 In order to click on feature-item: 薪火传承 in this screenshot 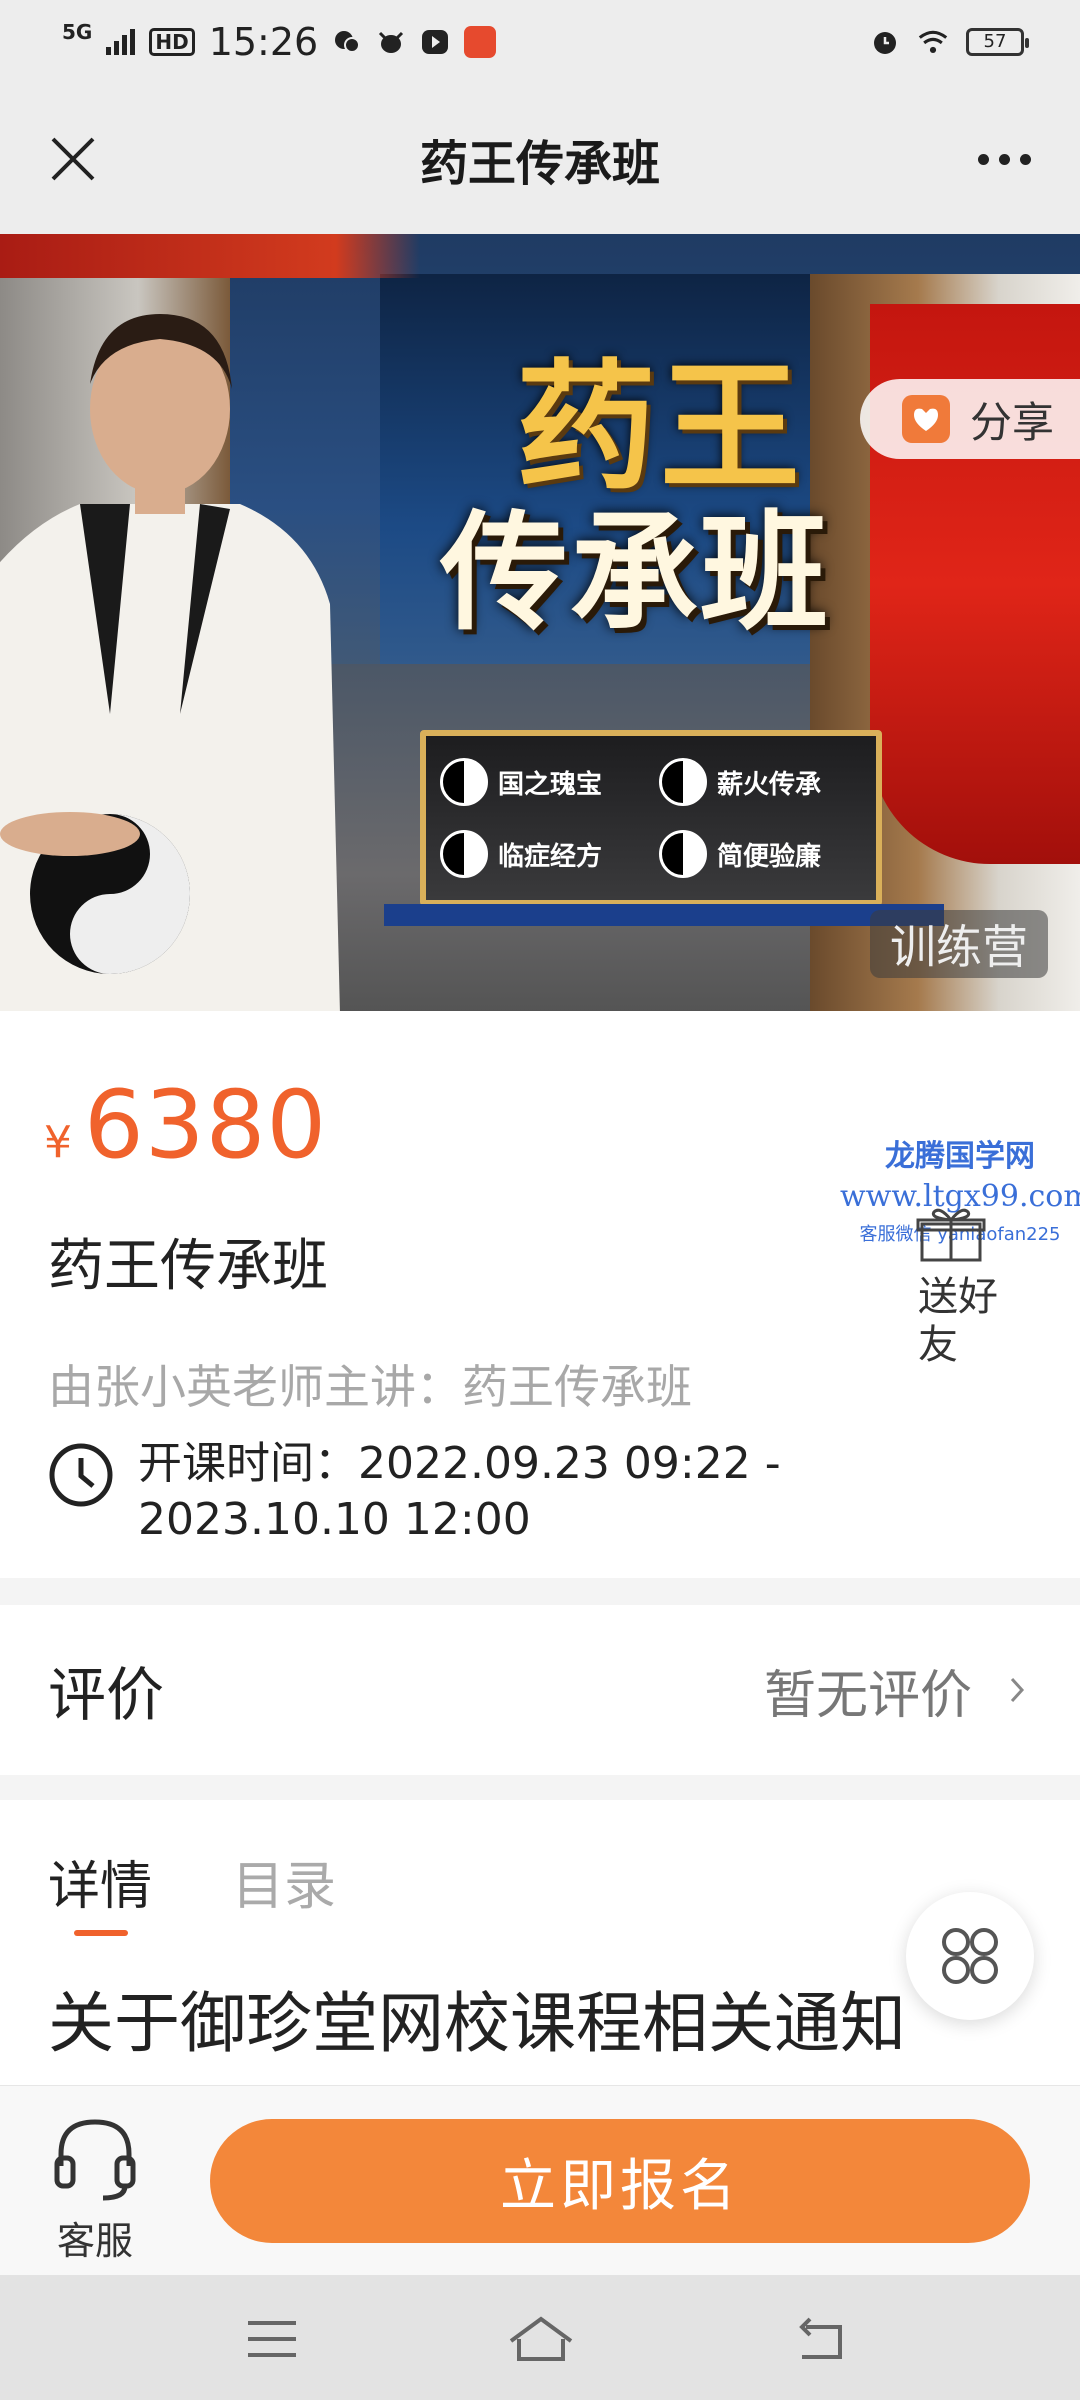, I will do `click(760, 782)`.